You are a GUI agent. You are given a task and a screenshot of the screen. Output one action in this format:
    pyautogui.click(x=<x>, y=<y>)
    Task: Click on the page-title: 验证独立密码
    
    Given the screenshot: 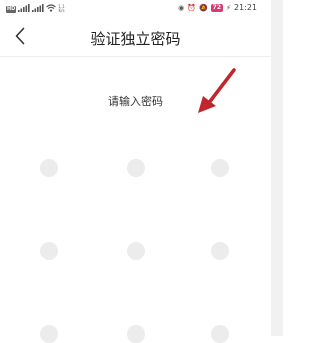 What is the action you would take?
    pyautogui.click(x=135, y=39)
    